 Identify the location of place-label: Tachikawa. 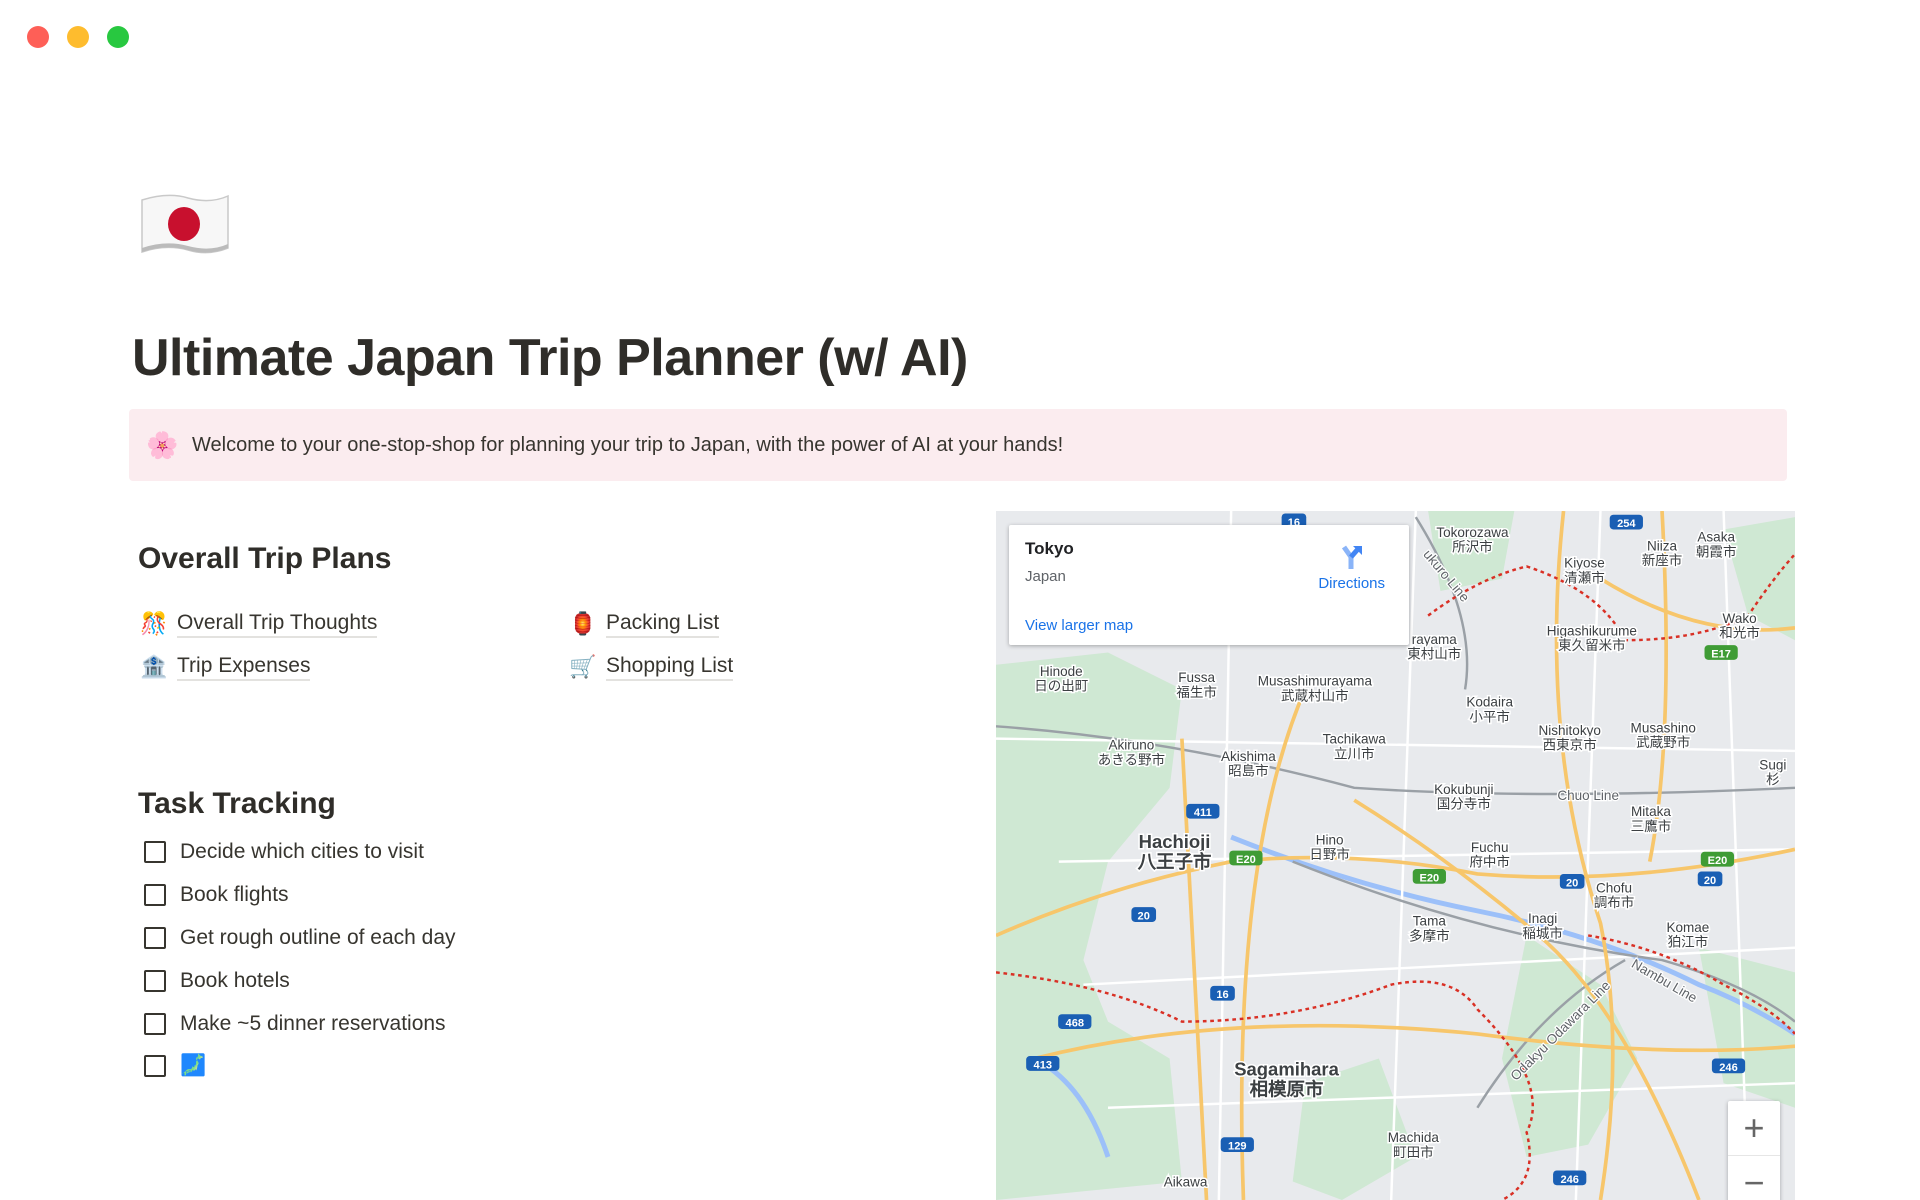
(1355, 739).